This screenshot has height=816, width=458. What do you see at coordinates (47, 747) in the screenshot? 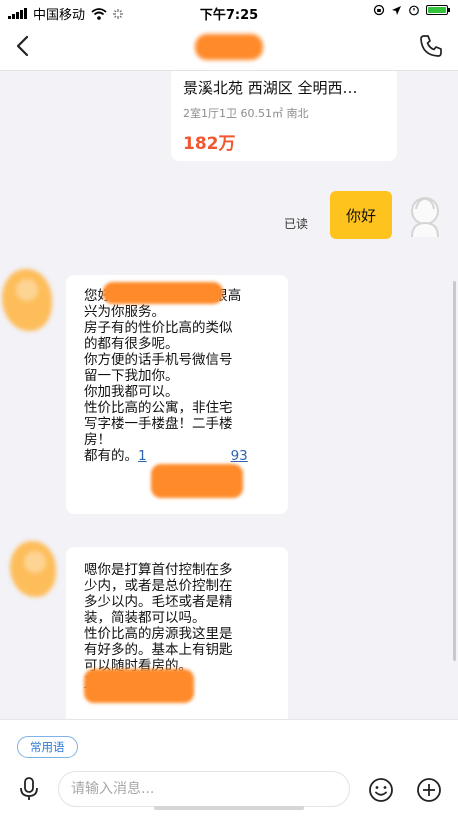
I see `quick-reply-button: 常用语` at bounding box center [47, 747].